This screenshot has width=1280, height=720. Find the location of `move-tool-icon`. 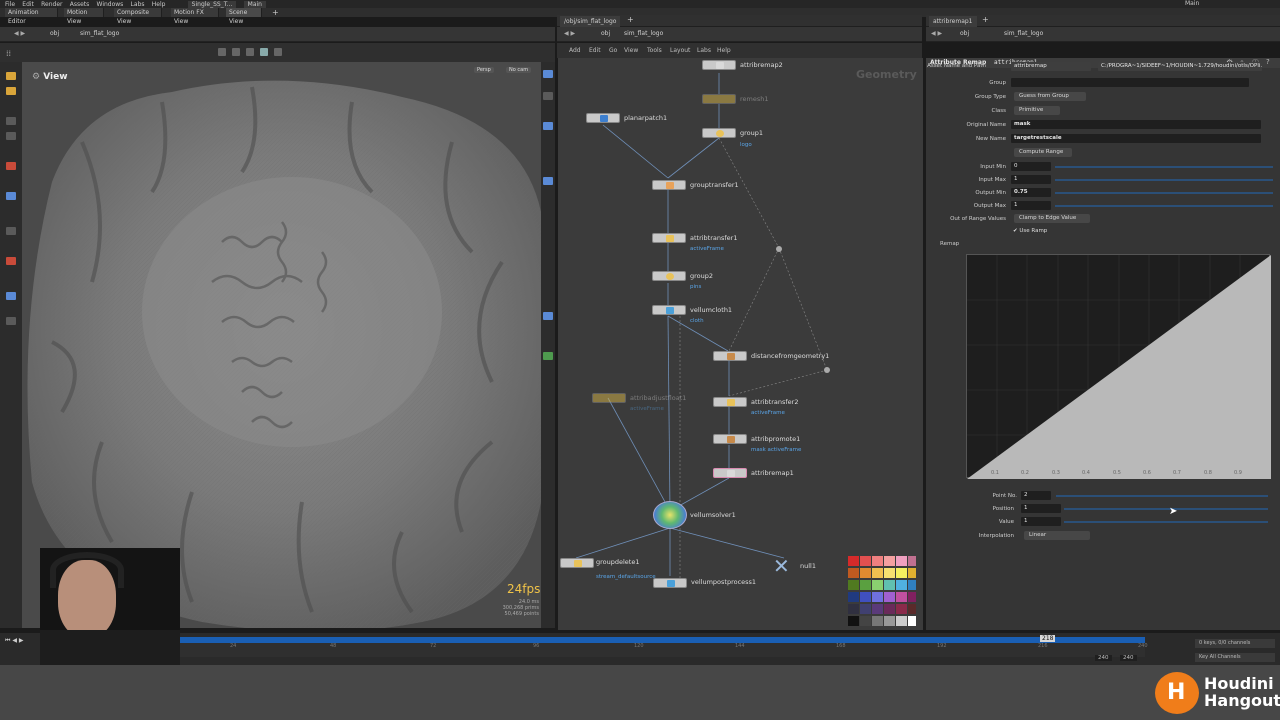

move-tool-icon is located at coordinates (11, 121).